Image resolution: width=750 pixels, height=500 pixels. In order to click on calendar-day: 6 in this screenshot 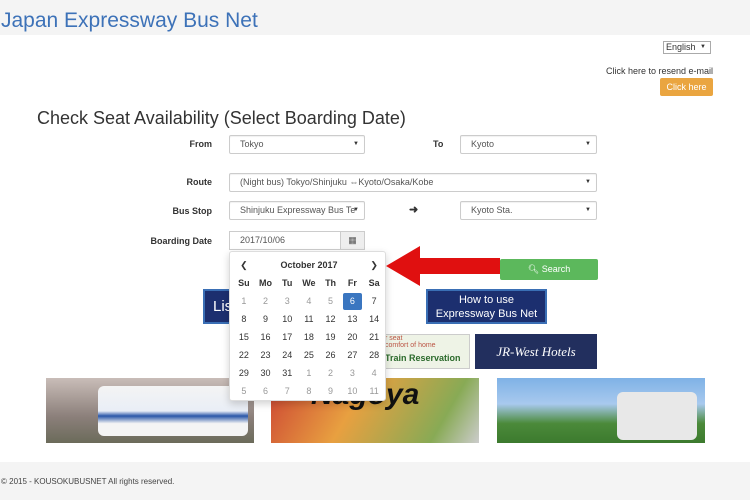, I will do `click(266, 391)`.